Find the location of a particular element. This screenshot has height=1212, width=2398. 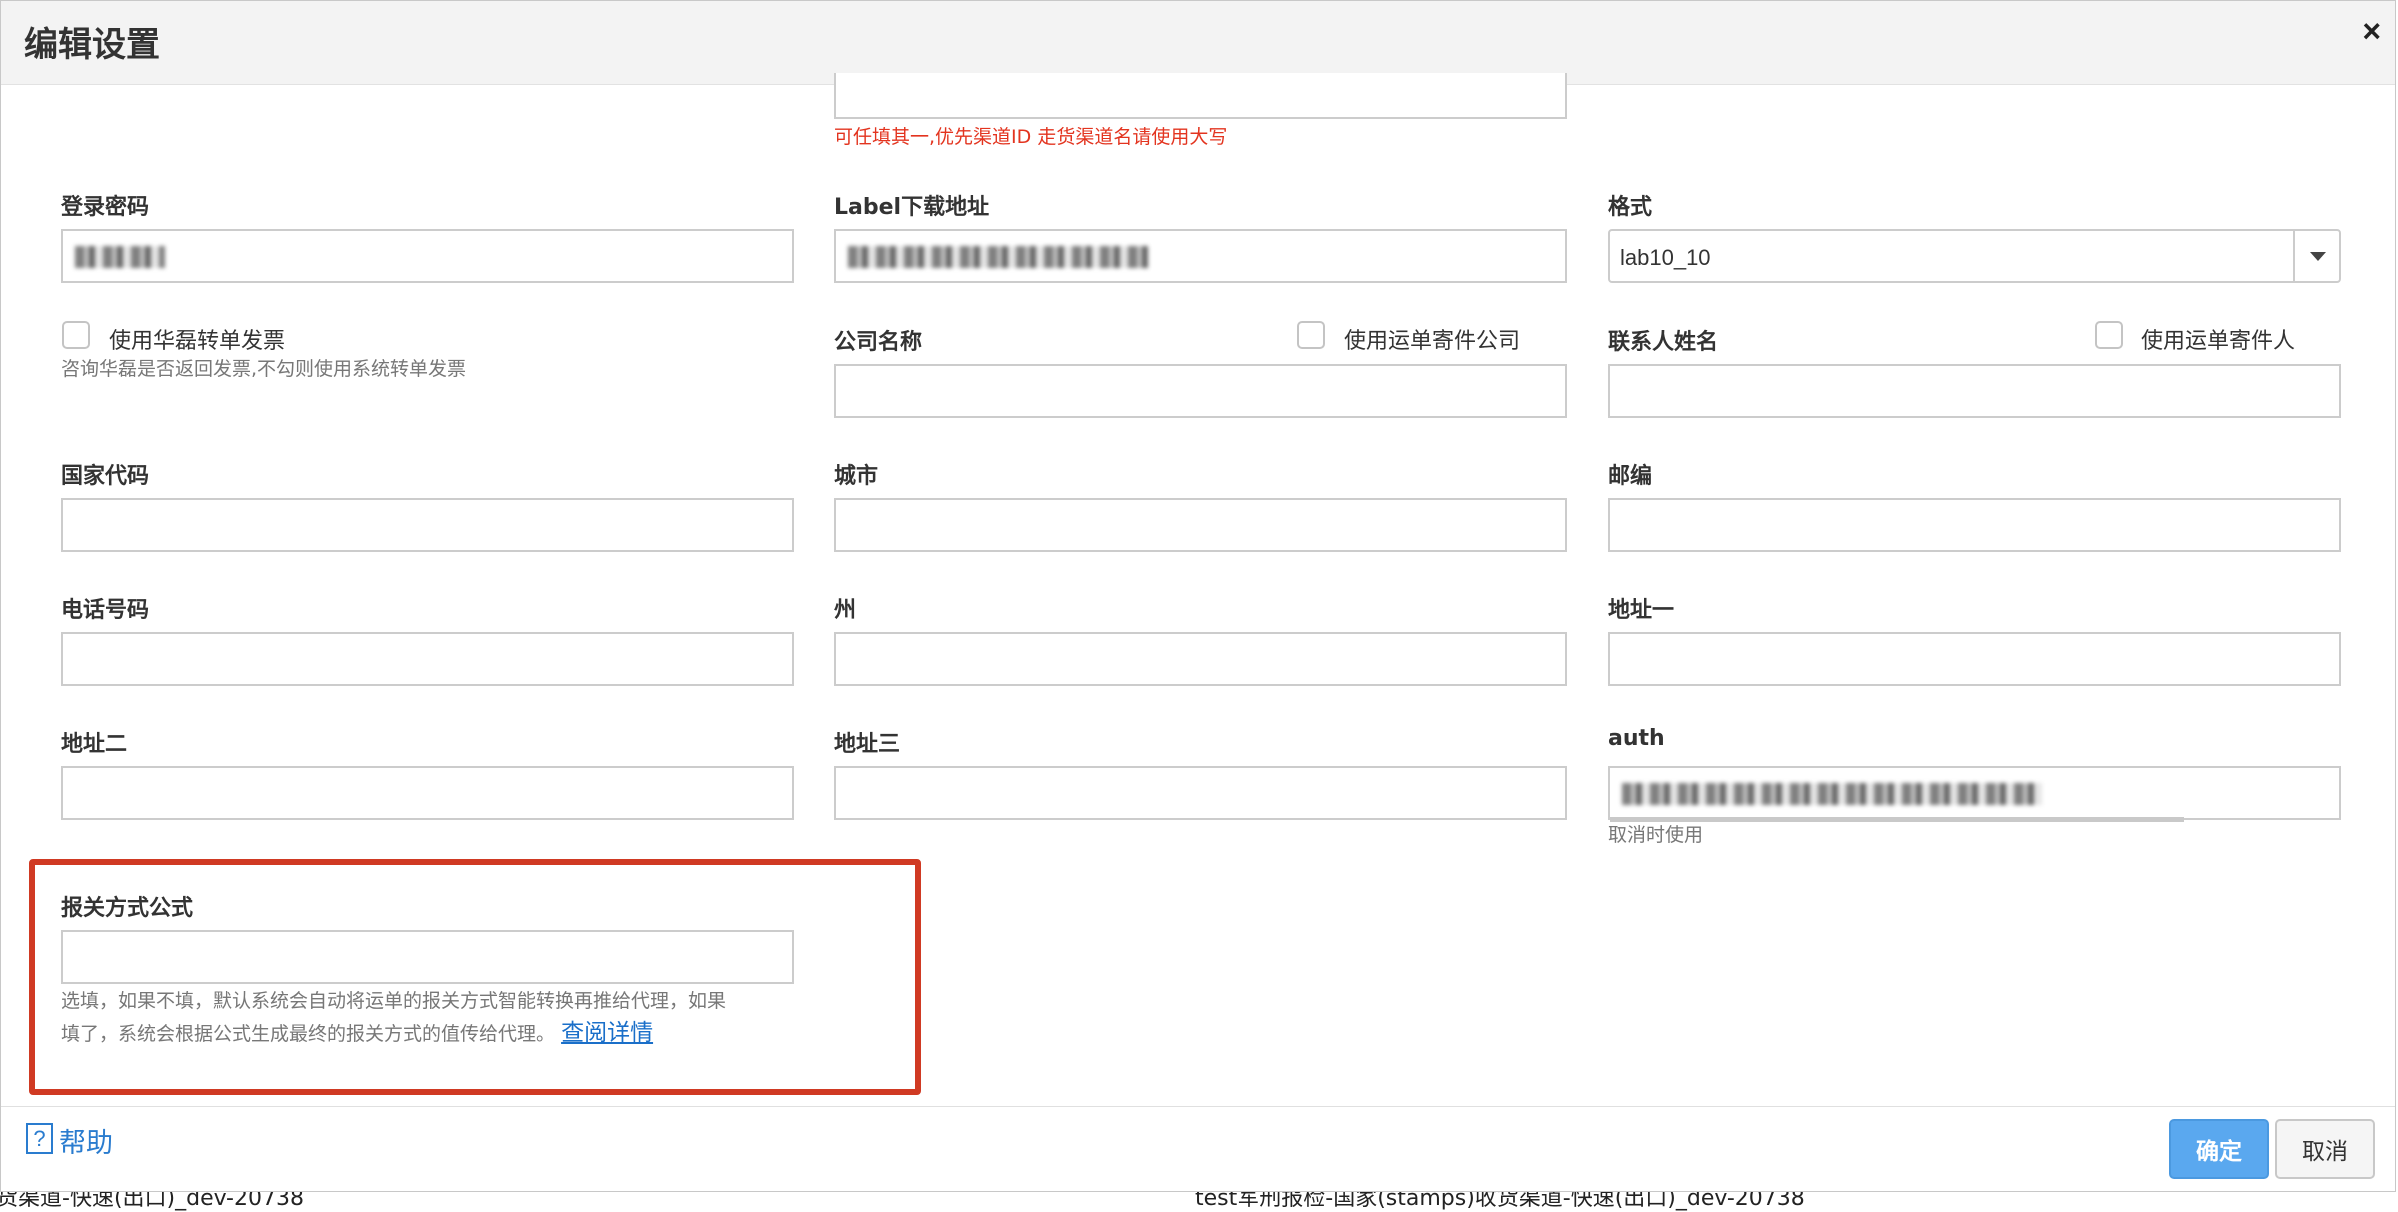

address3-label: 地址三 is located at coordinates (867, 744).